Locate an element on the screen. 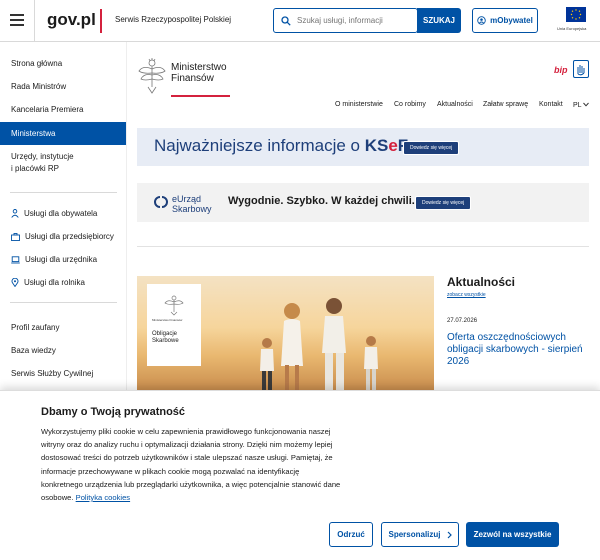  reject-cookies-button: Odrzuć is located at coordinates (351, 534).